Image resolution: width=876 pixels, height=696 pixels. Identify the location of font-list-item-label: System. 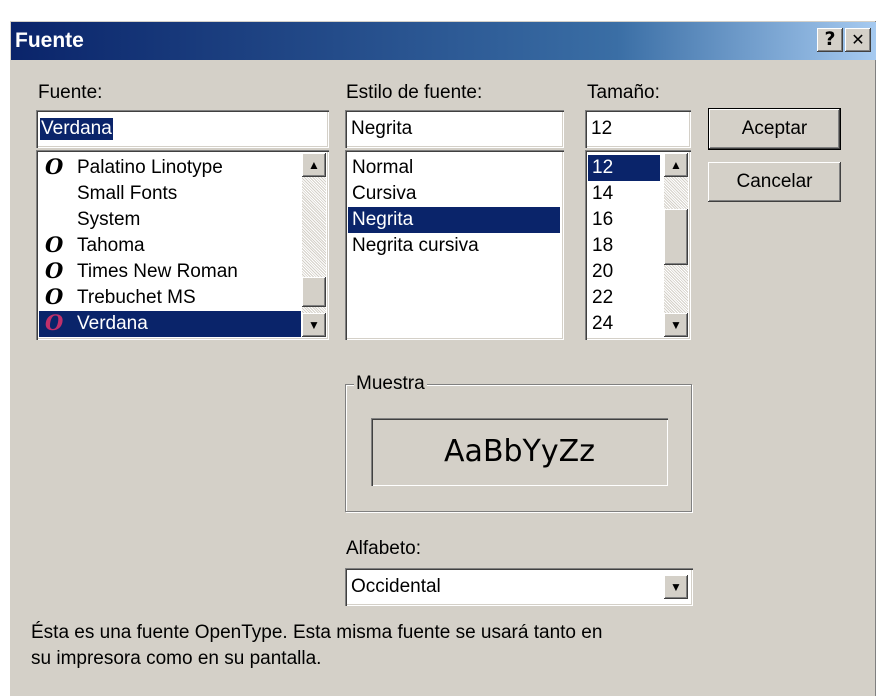
(109, 219).